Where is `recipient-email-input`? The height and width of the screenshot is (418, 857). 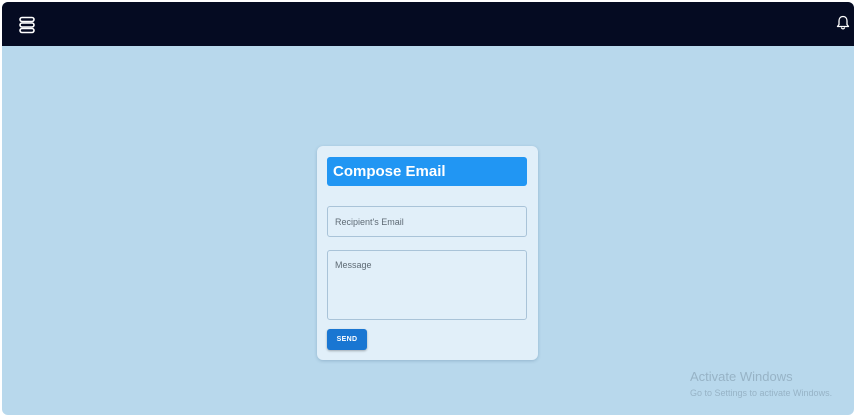 recipient-email-input is located at coordinates (427, 221).